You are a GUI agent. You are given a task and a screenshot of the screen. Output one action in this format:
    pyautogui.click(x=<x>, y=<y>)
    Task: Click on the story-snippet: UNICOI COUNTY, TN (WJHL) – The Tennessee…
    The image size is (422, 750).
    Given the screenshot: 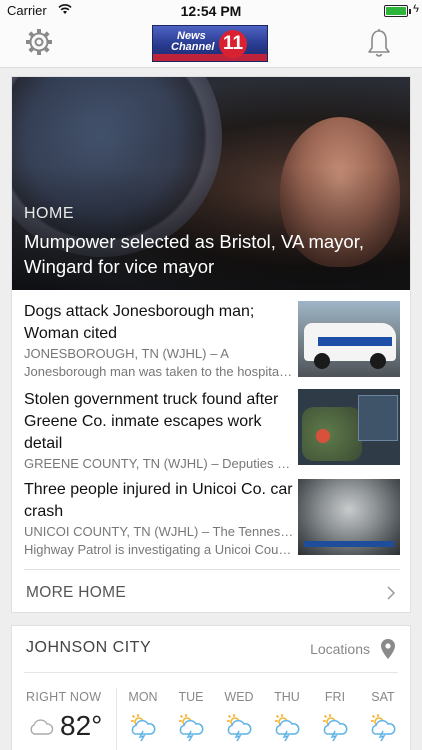 What is the action you would take?
    pyautogui.click(x=159, y=540)
    